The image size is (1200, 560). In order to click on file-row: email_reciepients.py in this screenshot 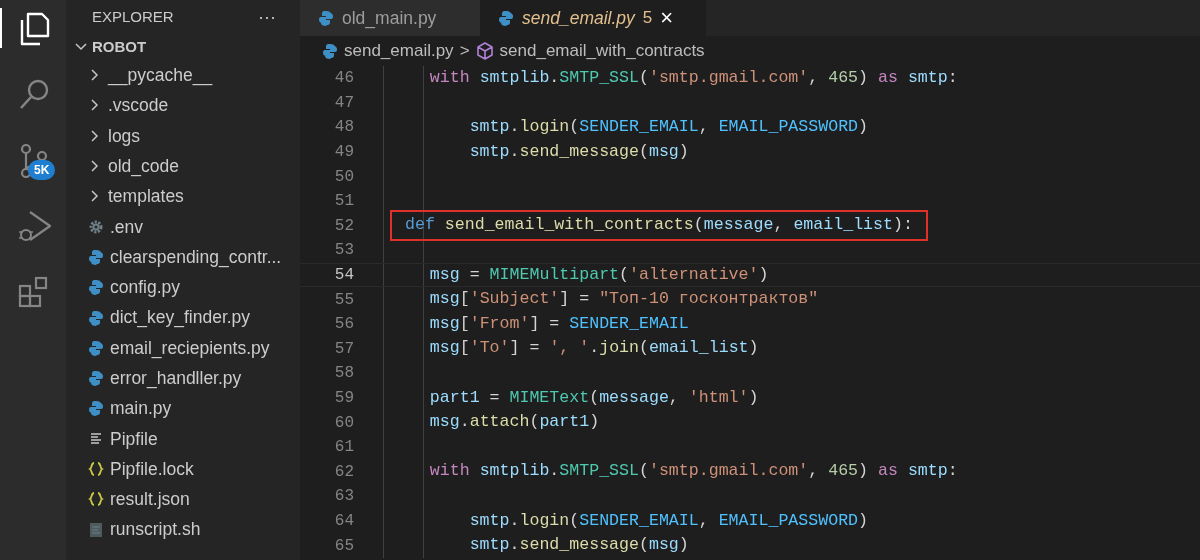, I will do `click(183, 347)`.